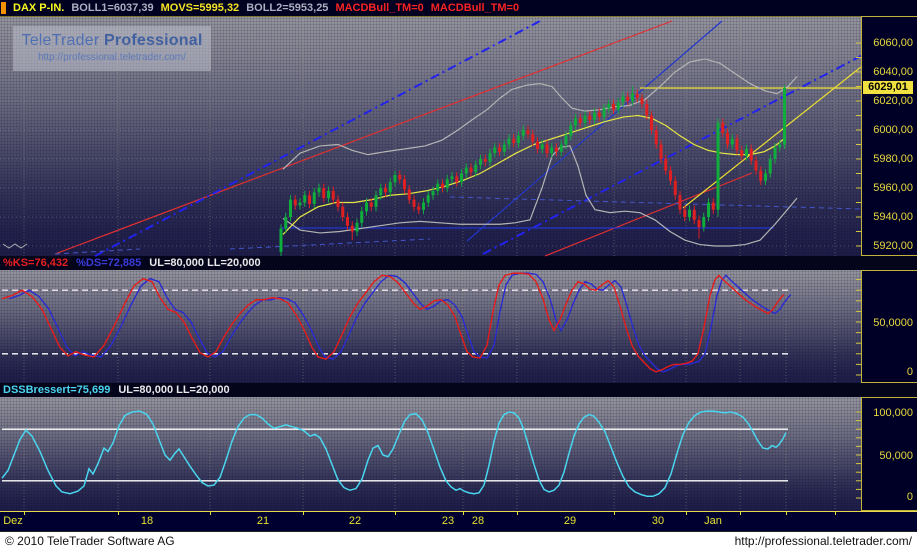 This screenshot has width=917, height=550. Describe the element at coordinates (90, 541) in the screenshot. I see `copyright-text: © 2010 TeleTrader Software AG` at that location.